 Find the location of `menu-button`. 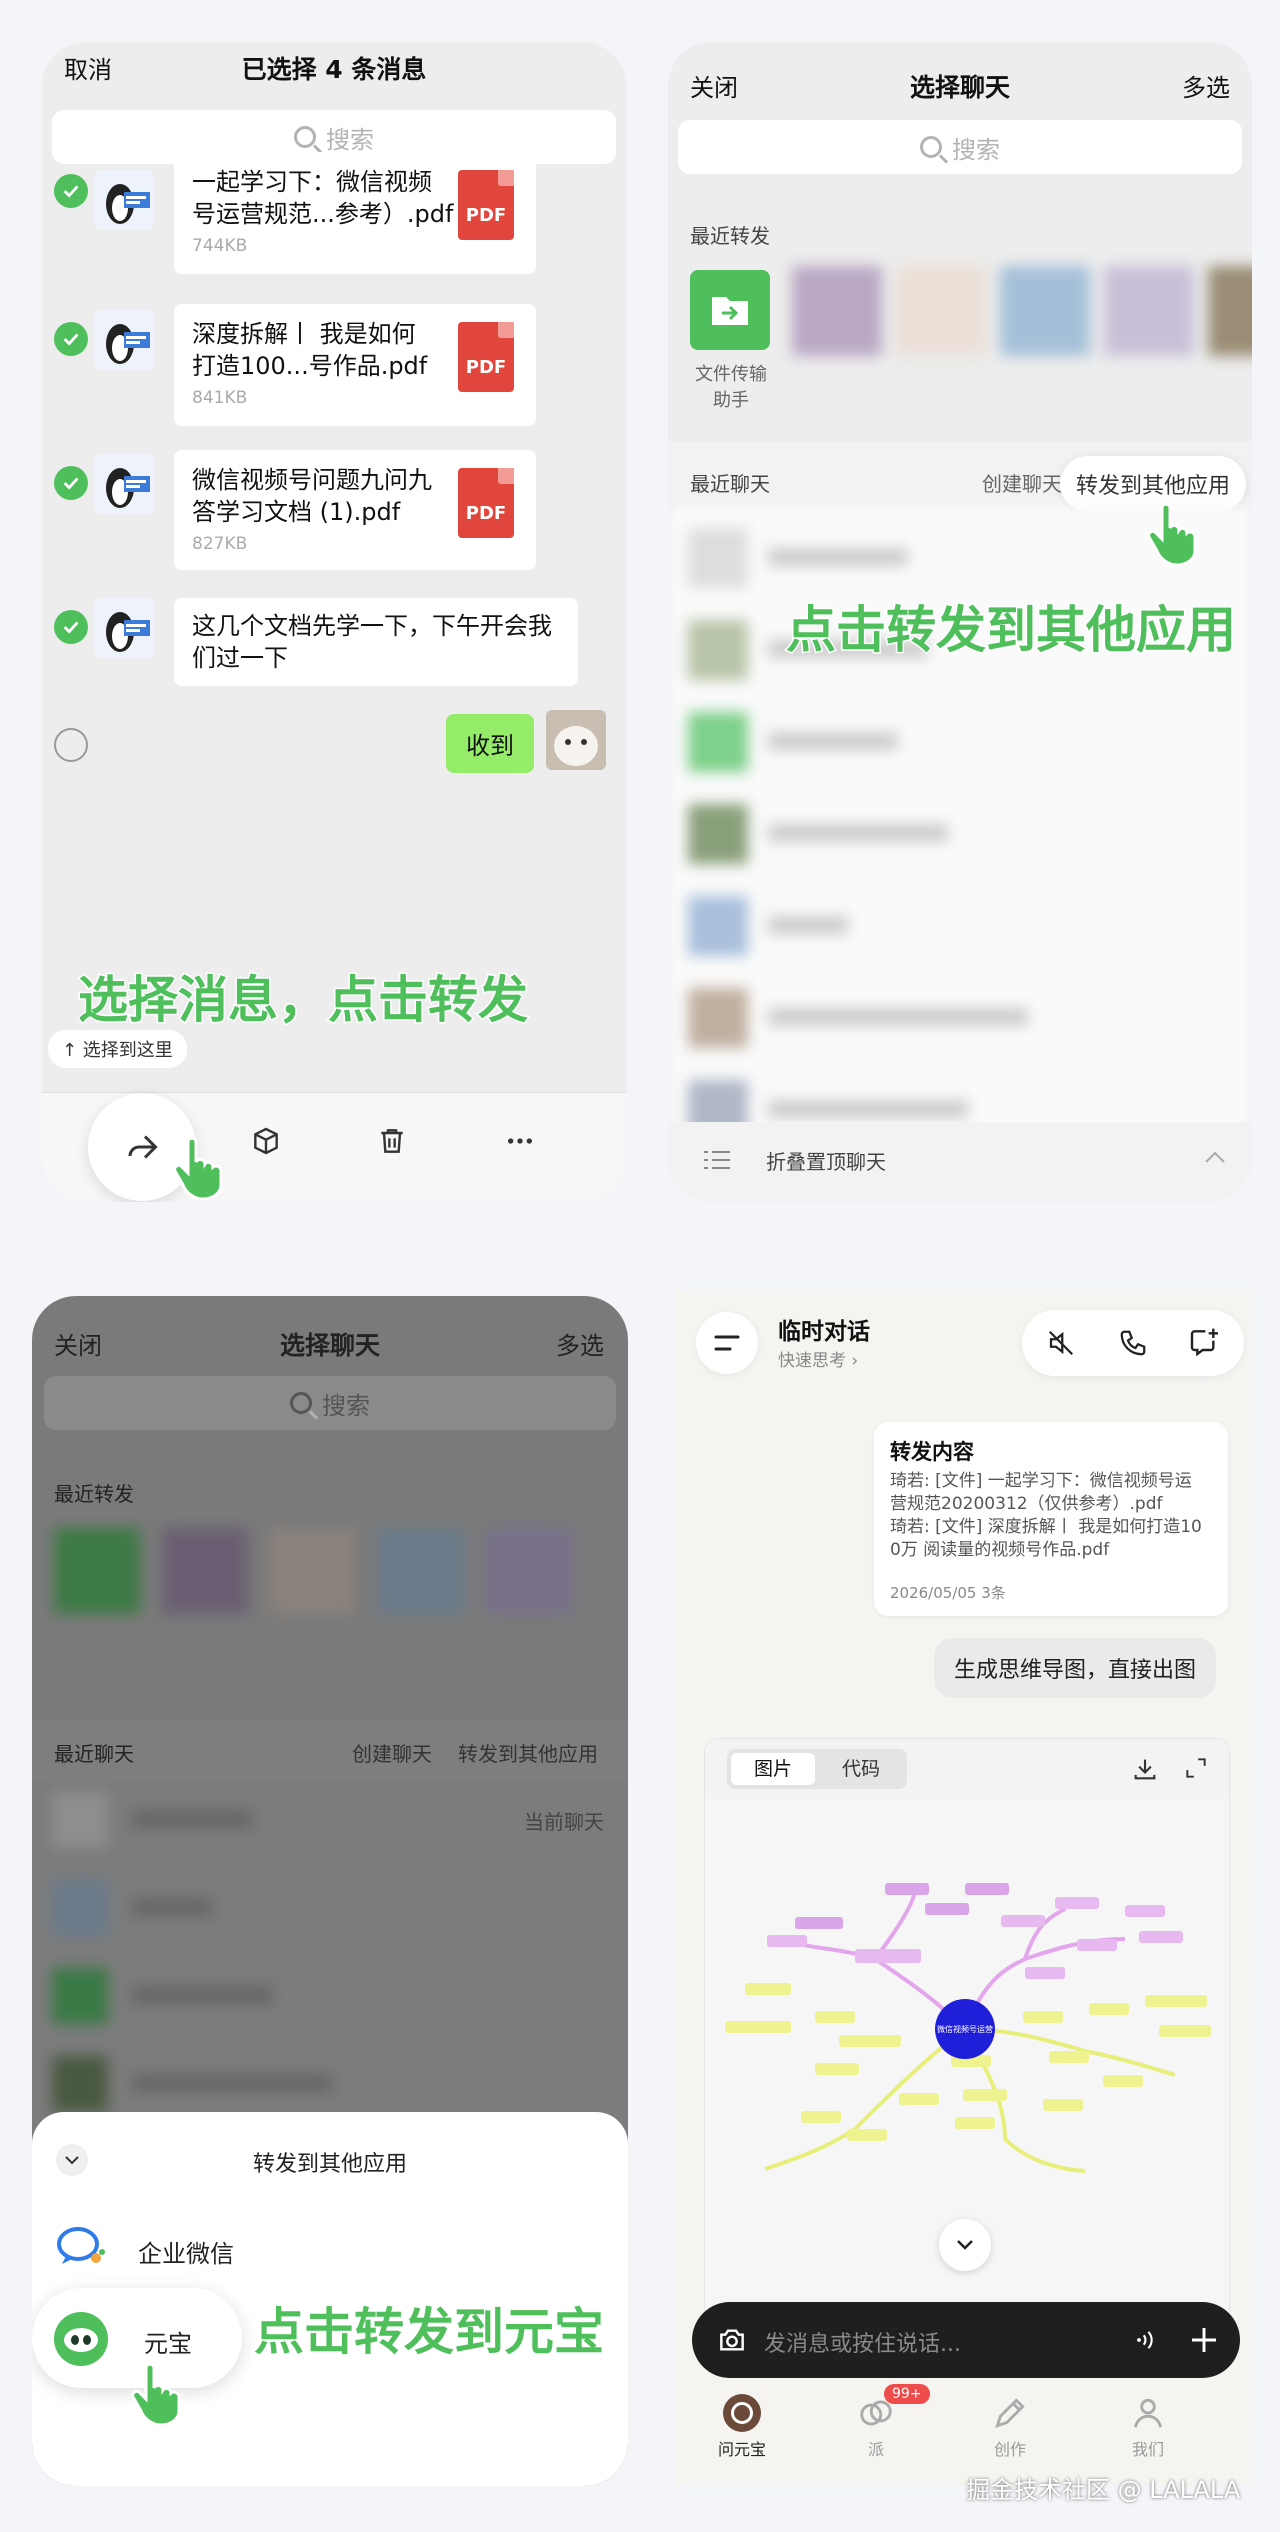

menu-button is located at coordinates (727, 1343).